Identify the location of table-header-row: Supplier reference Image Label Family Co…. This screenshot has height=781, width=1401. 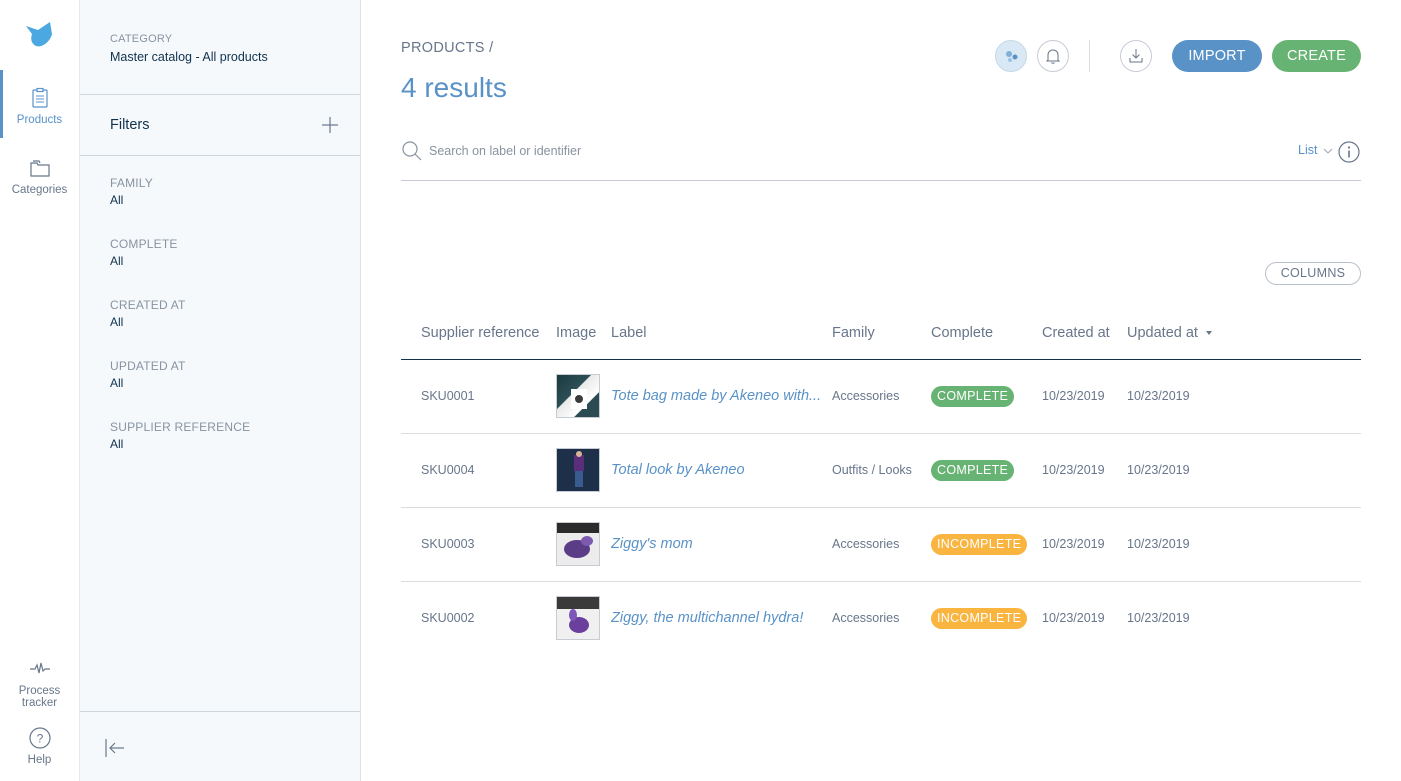
(881, 333).